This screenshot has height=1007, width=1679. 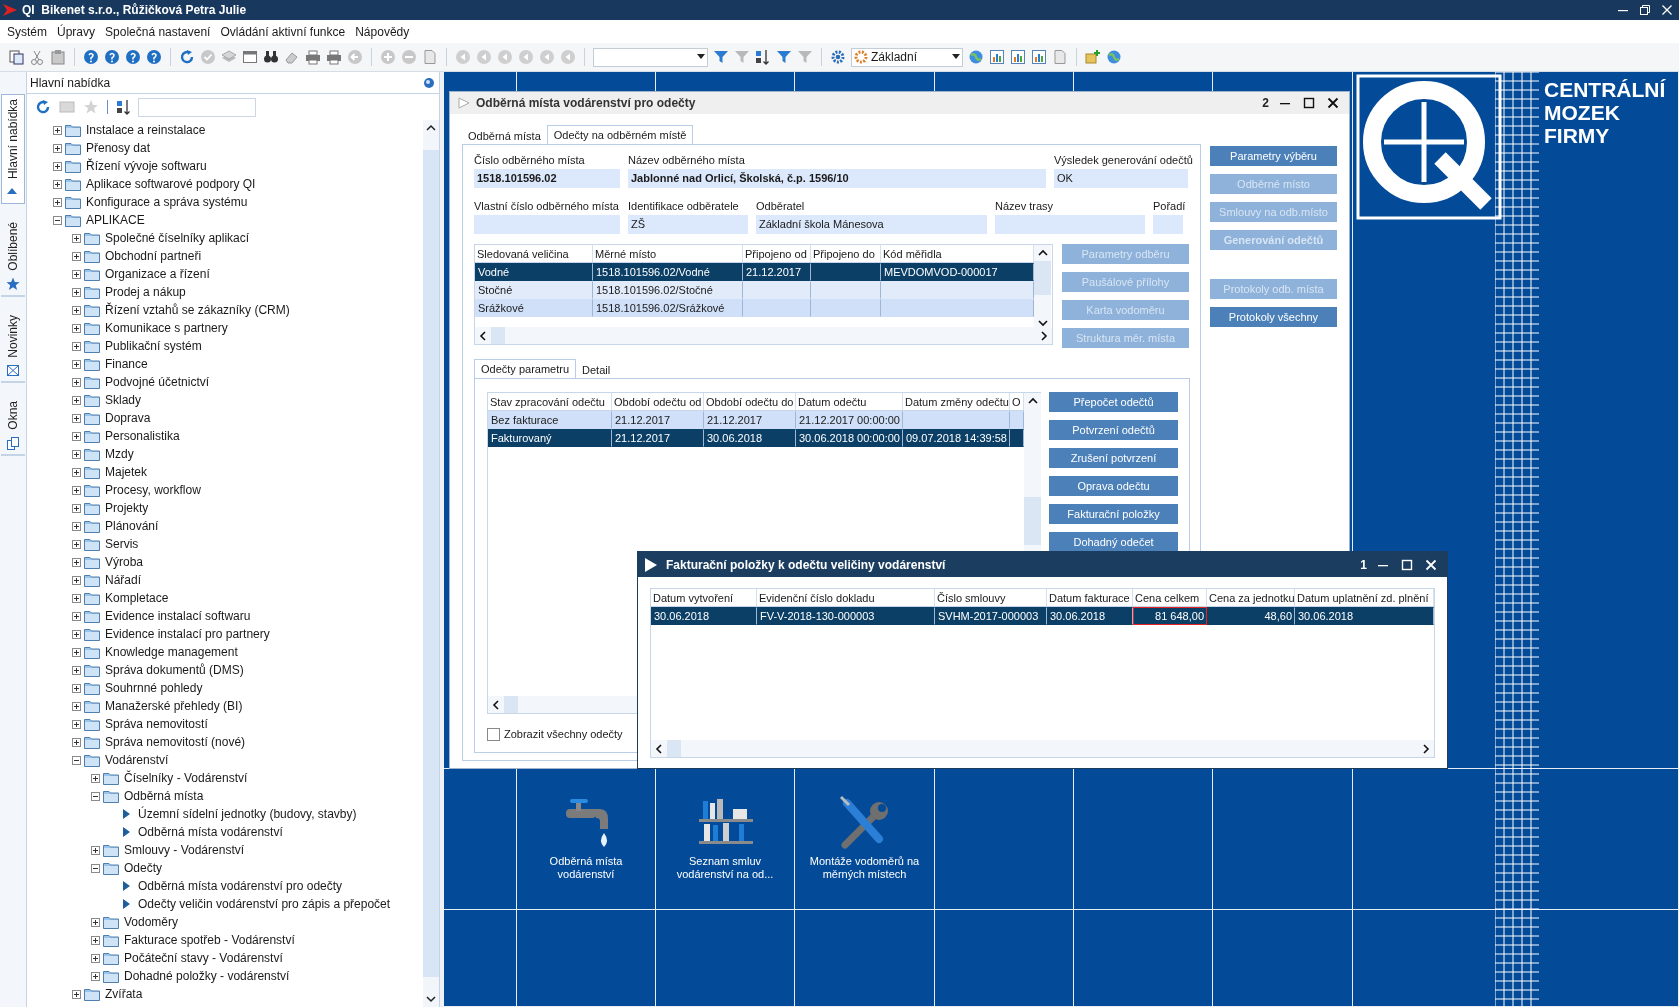 What do you see at coordinates (154, 688) in the screenshot?
I see `tree-item: Souhrnné pohledy` at bounding box center [154, 688].